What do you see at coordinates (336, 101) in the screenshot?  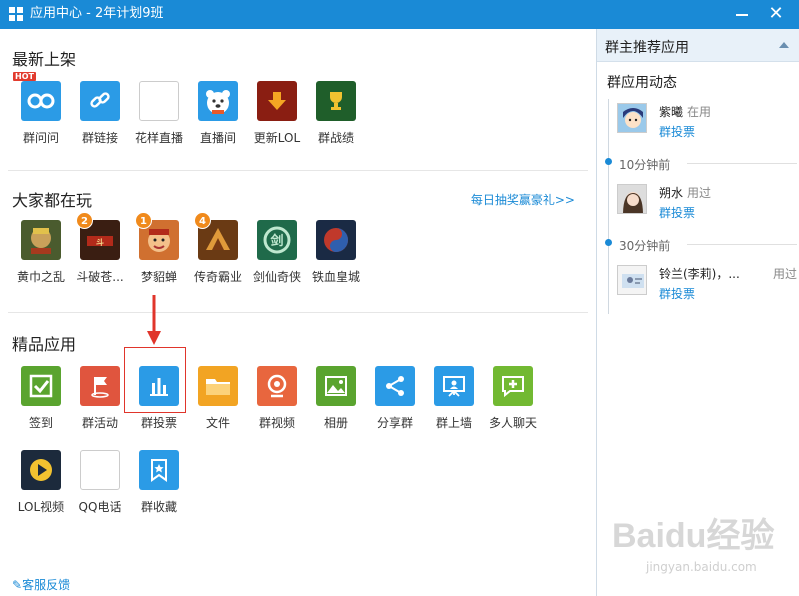 I see `trophy-icon` at bounding box center [336, 101].